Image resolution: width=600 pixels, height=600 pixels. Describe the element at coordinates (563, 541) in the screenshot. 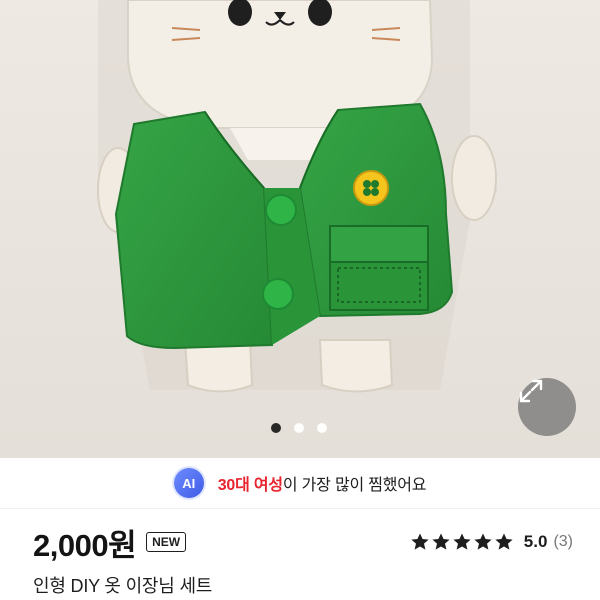

I see `rating-count: (3)` at that location.